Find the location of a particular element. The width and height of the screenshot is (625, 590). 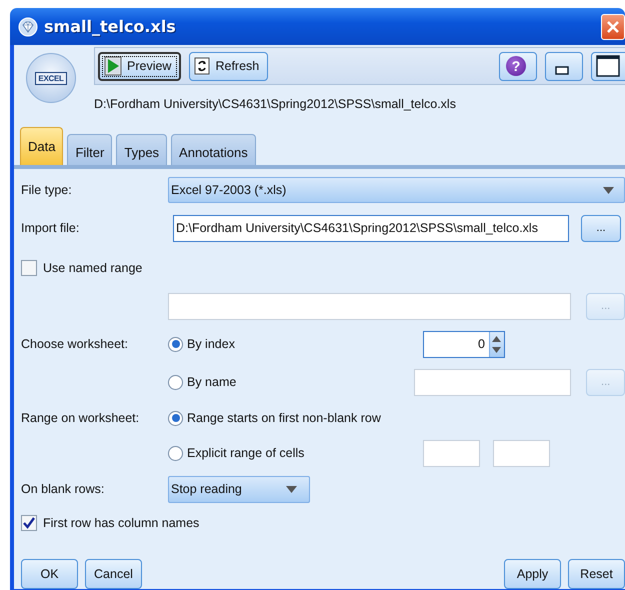

close-icon is located at coordinates (613, 27).